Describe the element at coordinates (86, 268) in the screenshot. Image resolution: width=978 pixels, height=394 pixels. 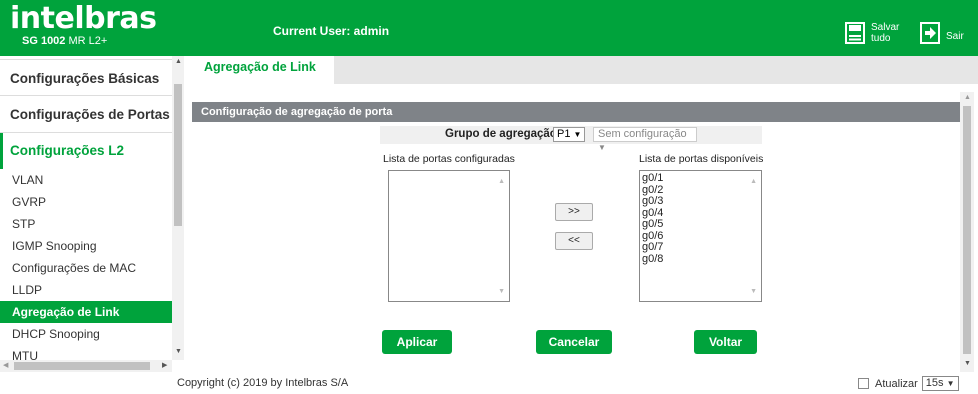
I see `sidebar-item-mac-config: Configurações de MAC` at that location.